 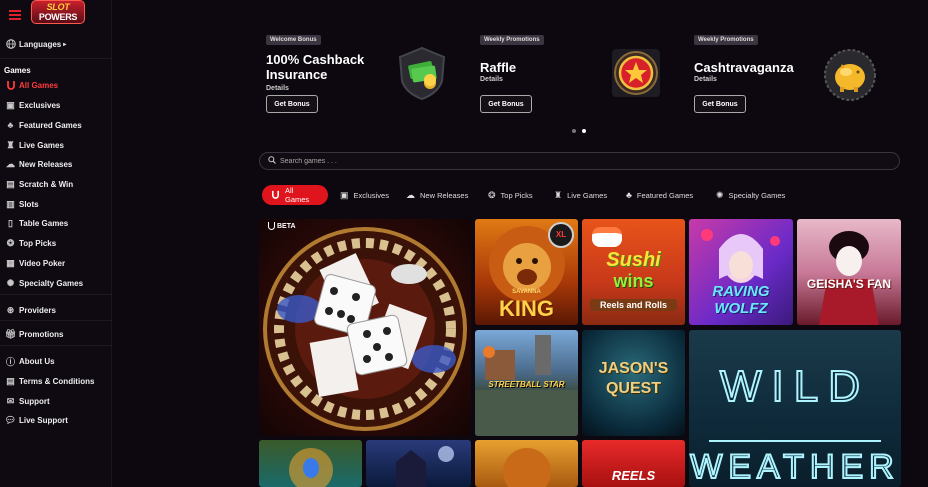 I want to click on sidebar-item-about-us: ⓘ About Us, so click(x=56, y=361).